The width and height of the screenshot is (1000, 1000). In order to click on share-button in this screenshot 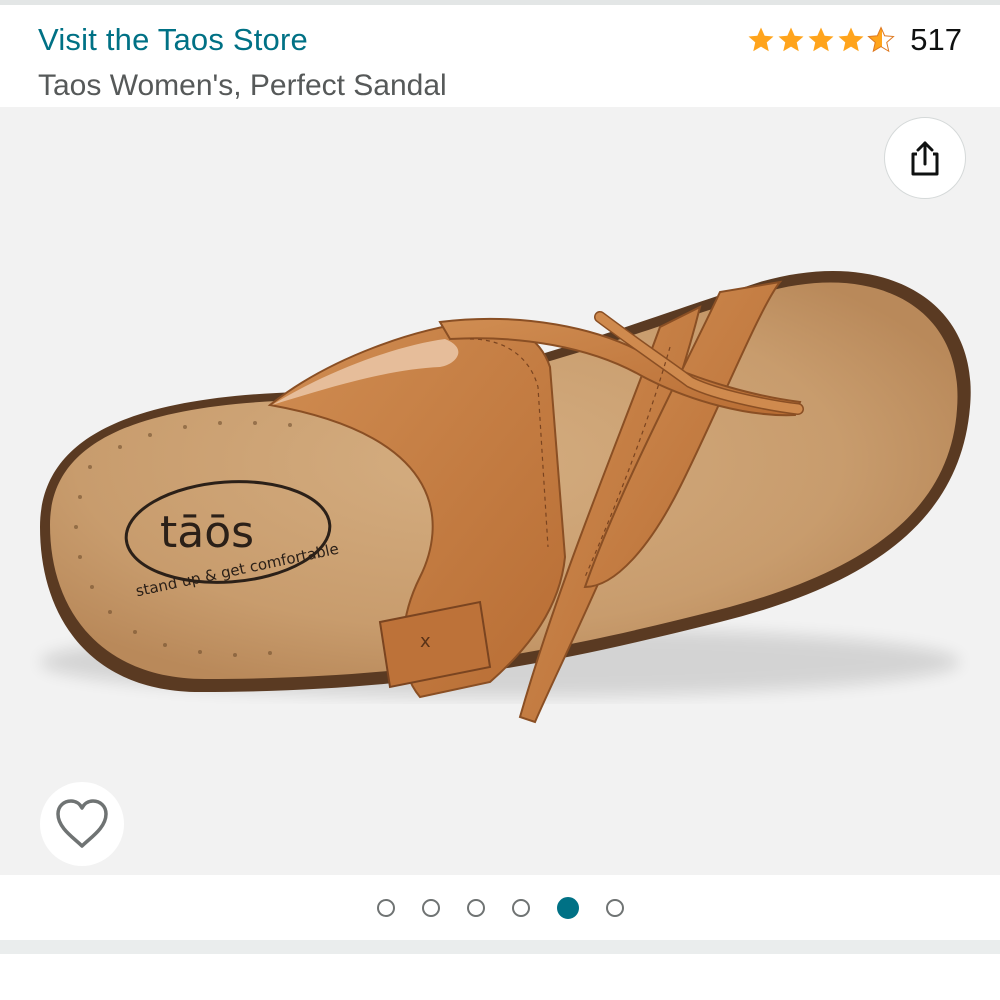, I will do `click(925, 158)`.